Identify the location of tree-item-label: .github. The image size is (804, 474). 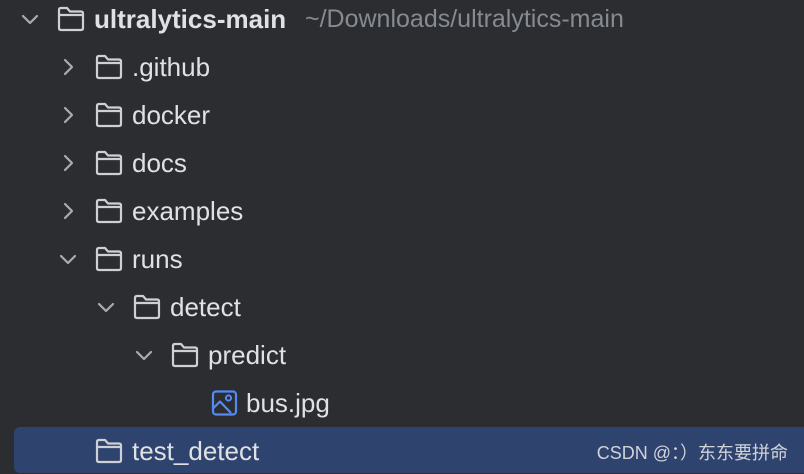
(171, 67).